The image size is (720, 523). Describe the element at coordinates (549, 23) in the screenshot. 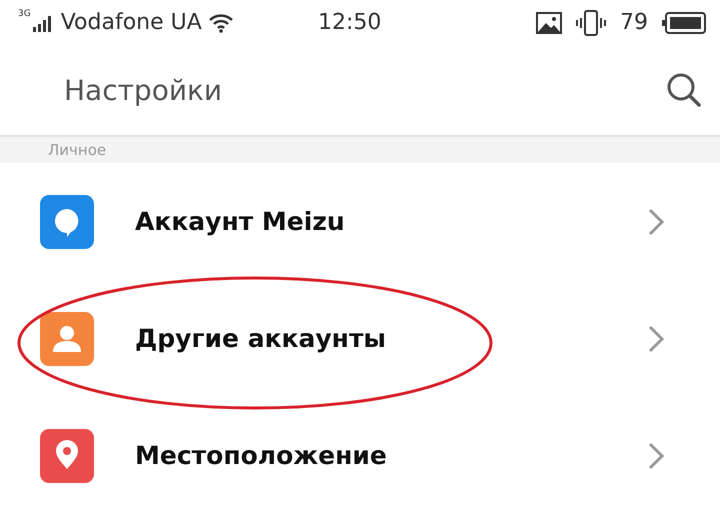

I see `image-icon` at that location.